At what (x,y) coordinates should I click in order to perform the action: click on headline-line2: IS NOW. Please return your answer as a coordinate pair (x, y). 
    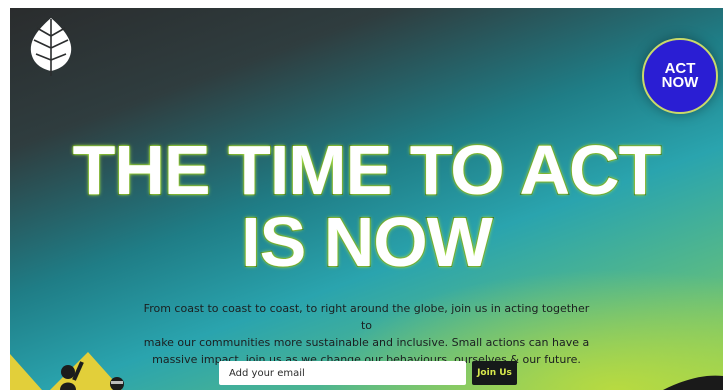
    Looking at the image, I should click on (367, 242).